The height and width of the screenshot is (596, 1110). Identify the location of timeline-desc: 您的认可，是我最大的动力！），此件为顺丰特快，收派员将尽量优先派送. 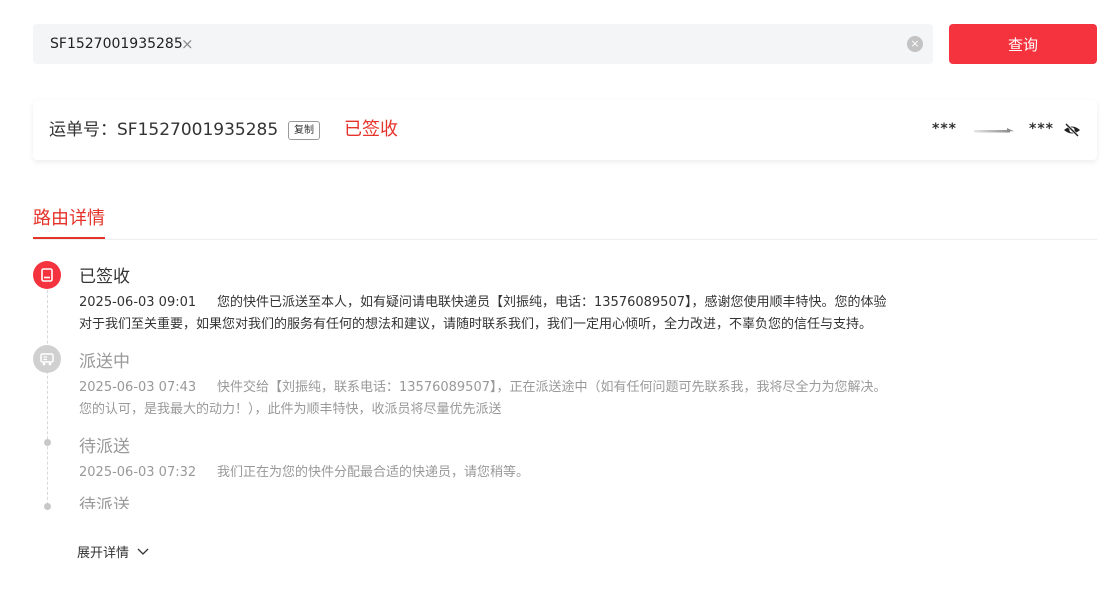
(290, 409).